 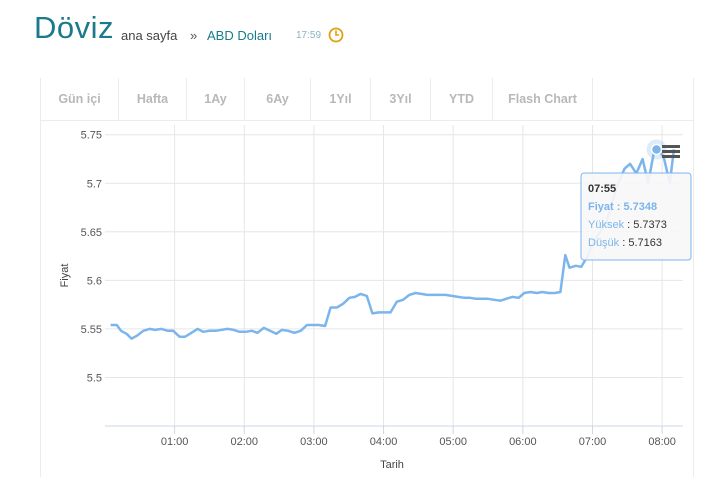 I want to click on y-axis-title: Fiyat, so click(x=65, y=276).